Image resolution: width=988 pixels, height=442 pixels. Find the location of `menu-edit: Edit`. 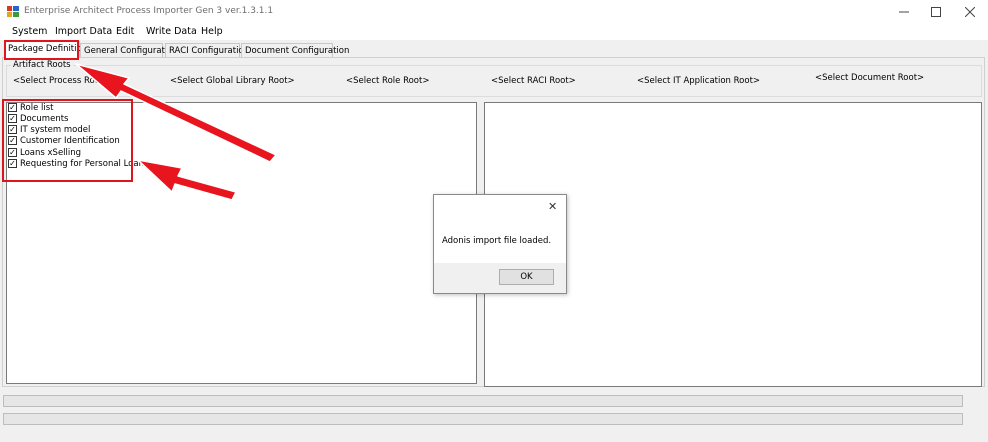

menu-edit: Edit is located at coordinates (125, 31).